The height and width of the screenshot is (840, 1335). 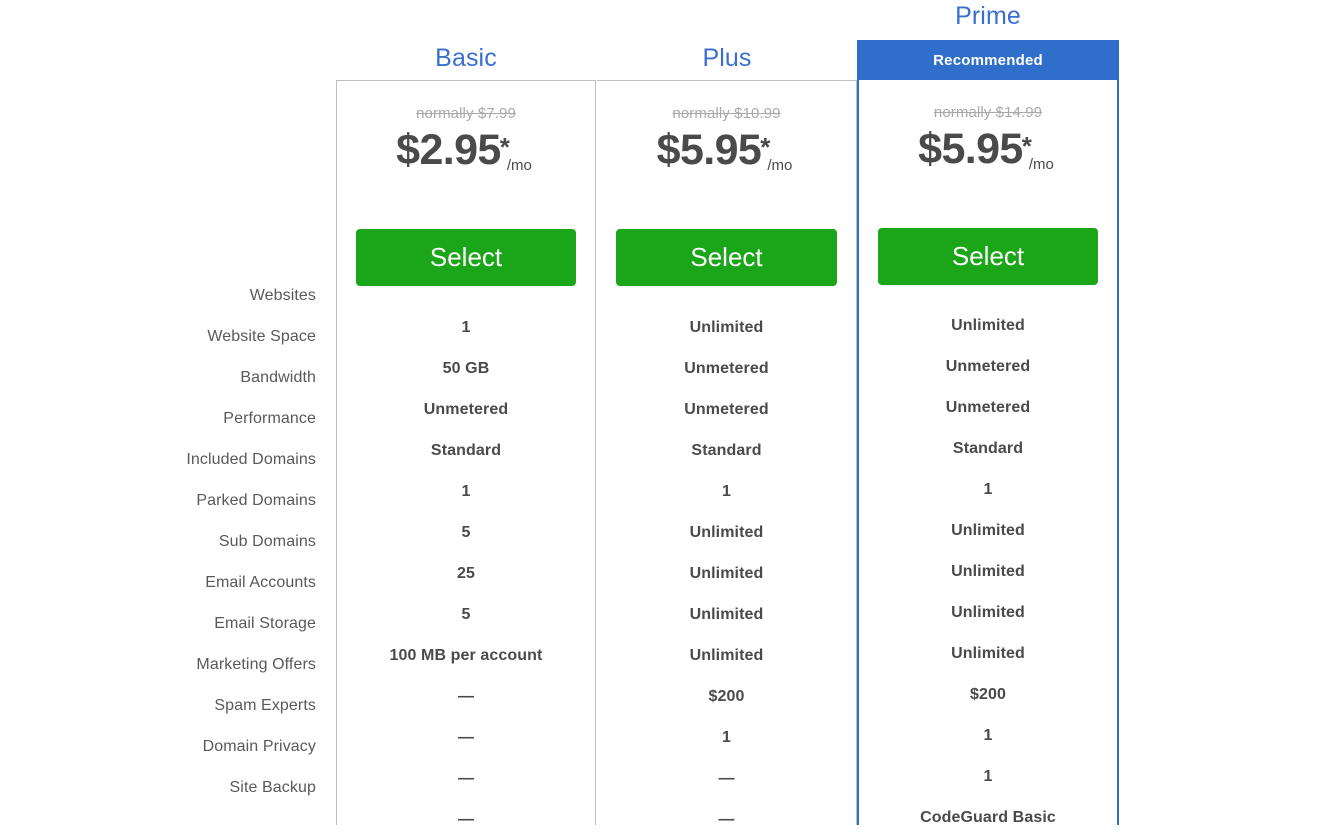 I want to click on feature-label: Email Accounts, so click(x=260, y=582).